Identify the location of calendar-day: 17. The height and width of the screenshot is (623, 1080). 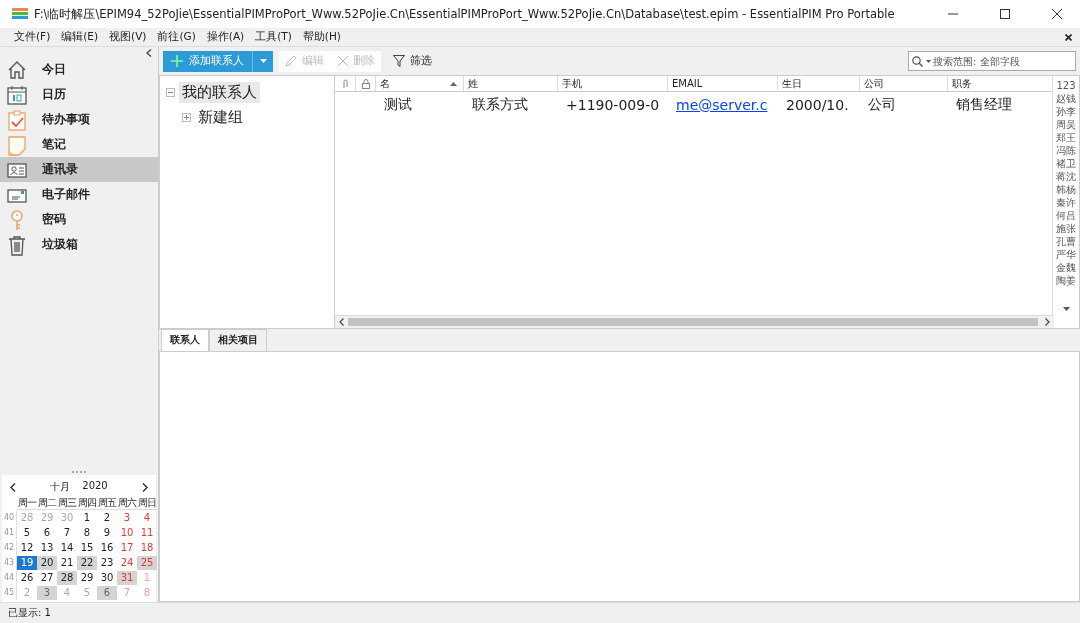
(127, 548).